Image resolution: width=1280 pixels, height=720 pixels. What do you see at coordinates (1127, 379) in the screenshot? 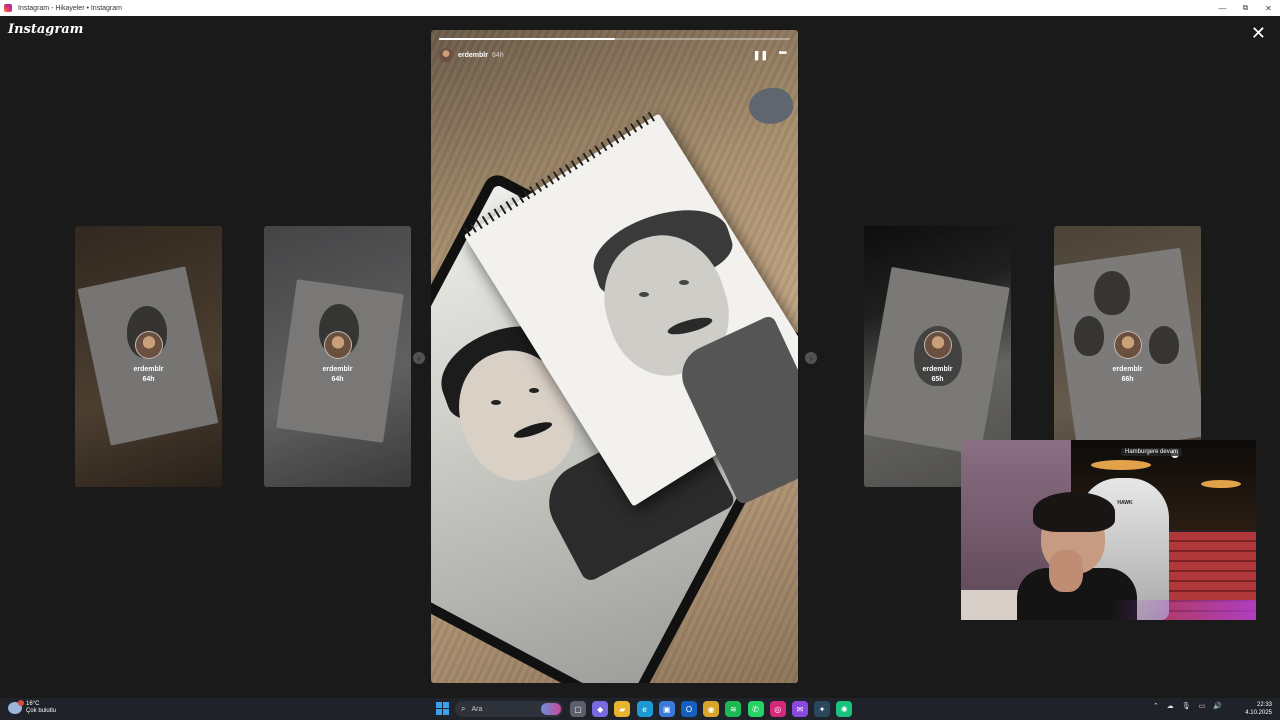
I see `story-age: 66h` at bounding box center [1127, 379].